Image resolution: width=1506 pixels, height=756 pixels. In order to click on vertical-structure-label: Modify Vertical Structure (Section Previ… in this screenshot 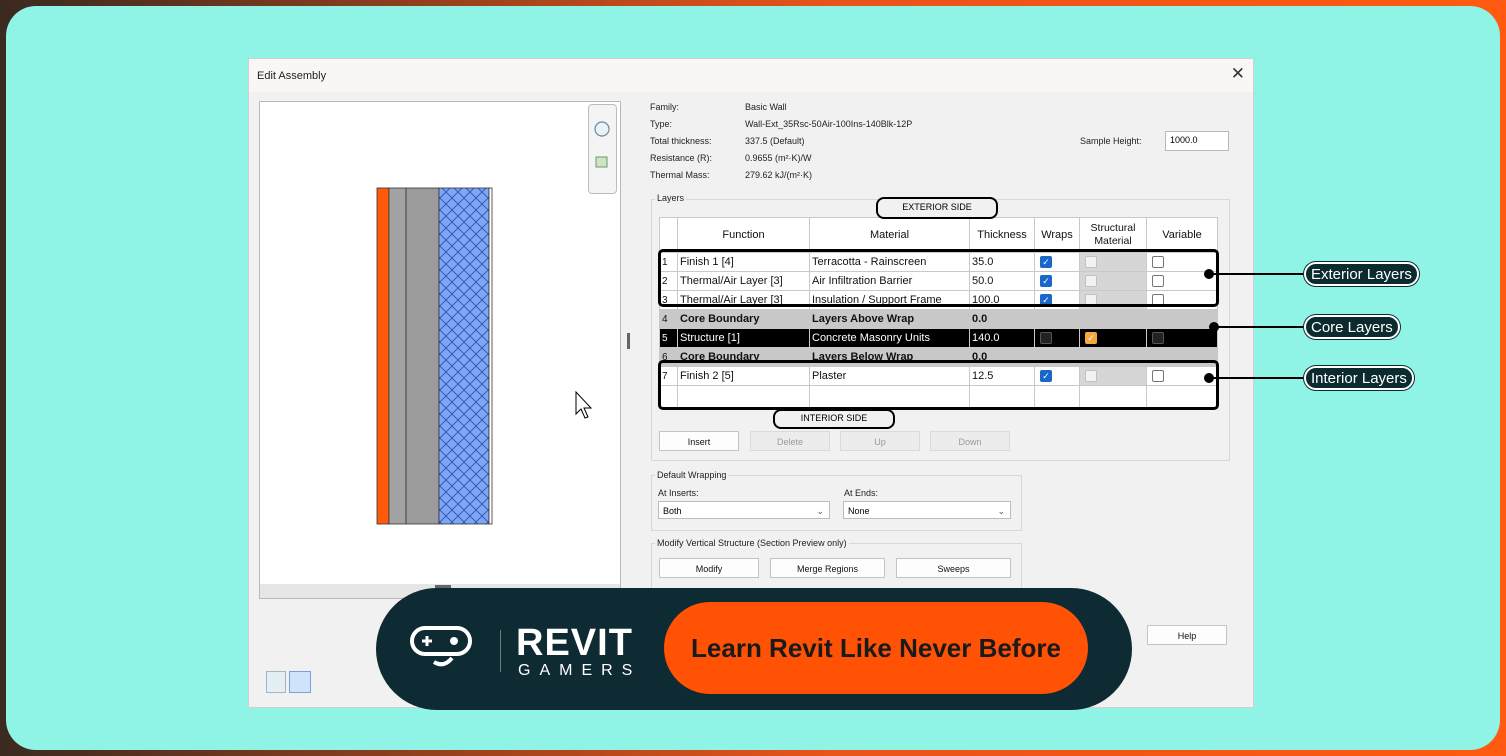, I will do `click(752, 543)`.